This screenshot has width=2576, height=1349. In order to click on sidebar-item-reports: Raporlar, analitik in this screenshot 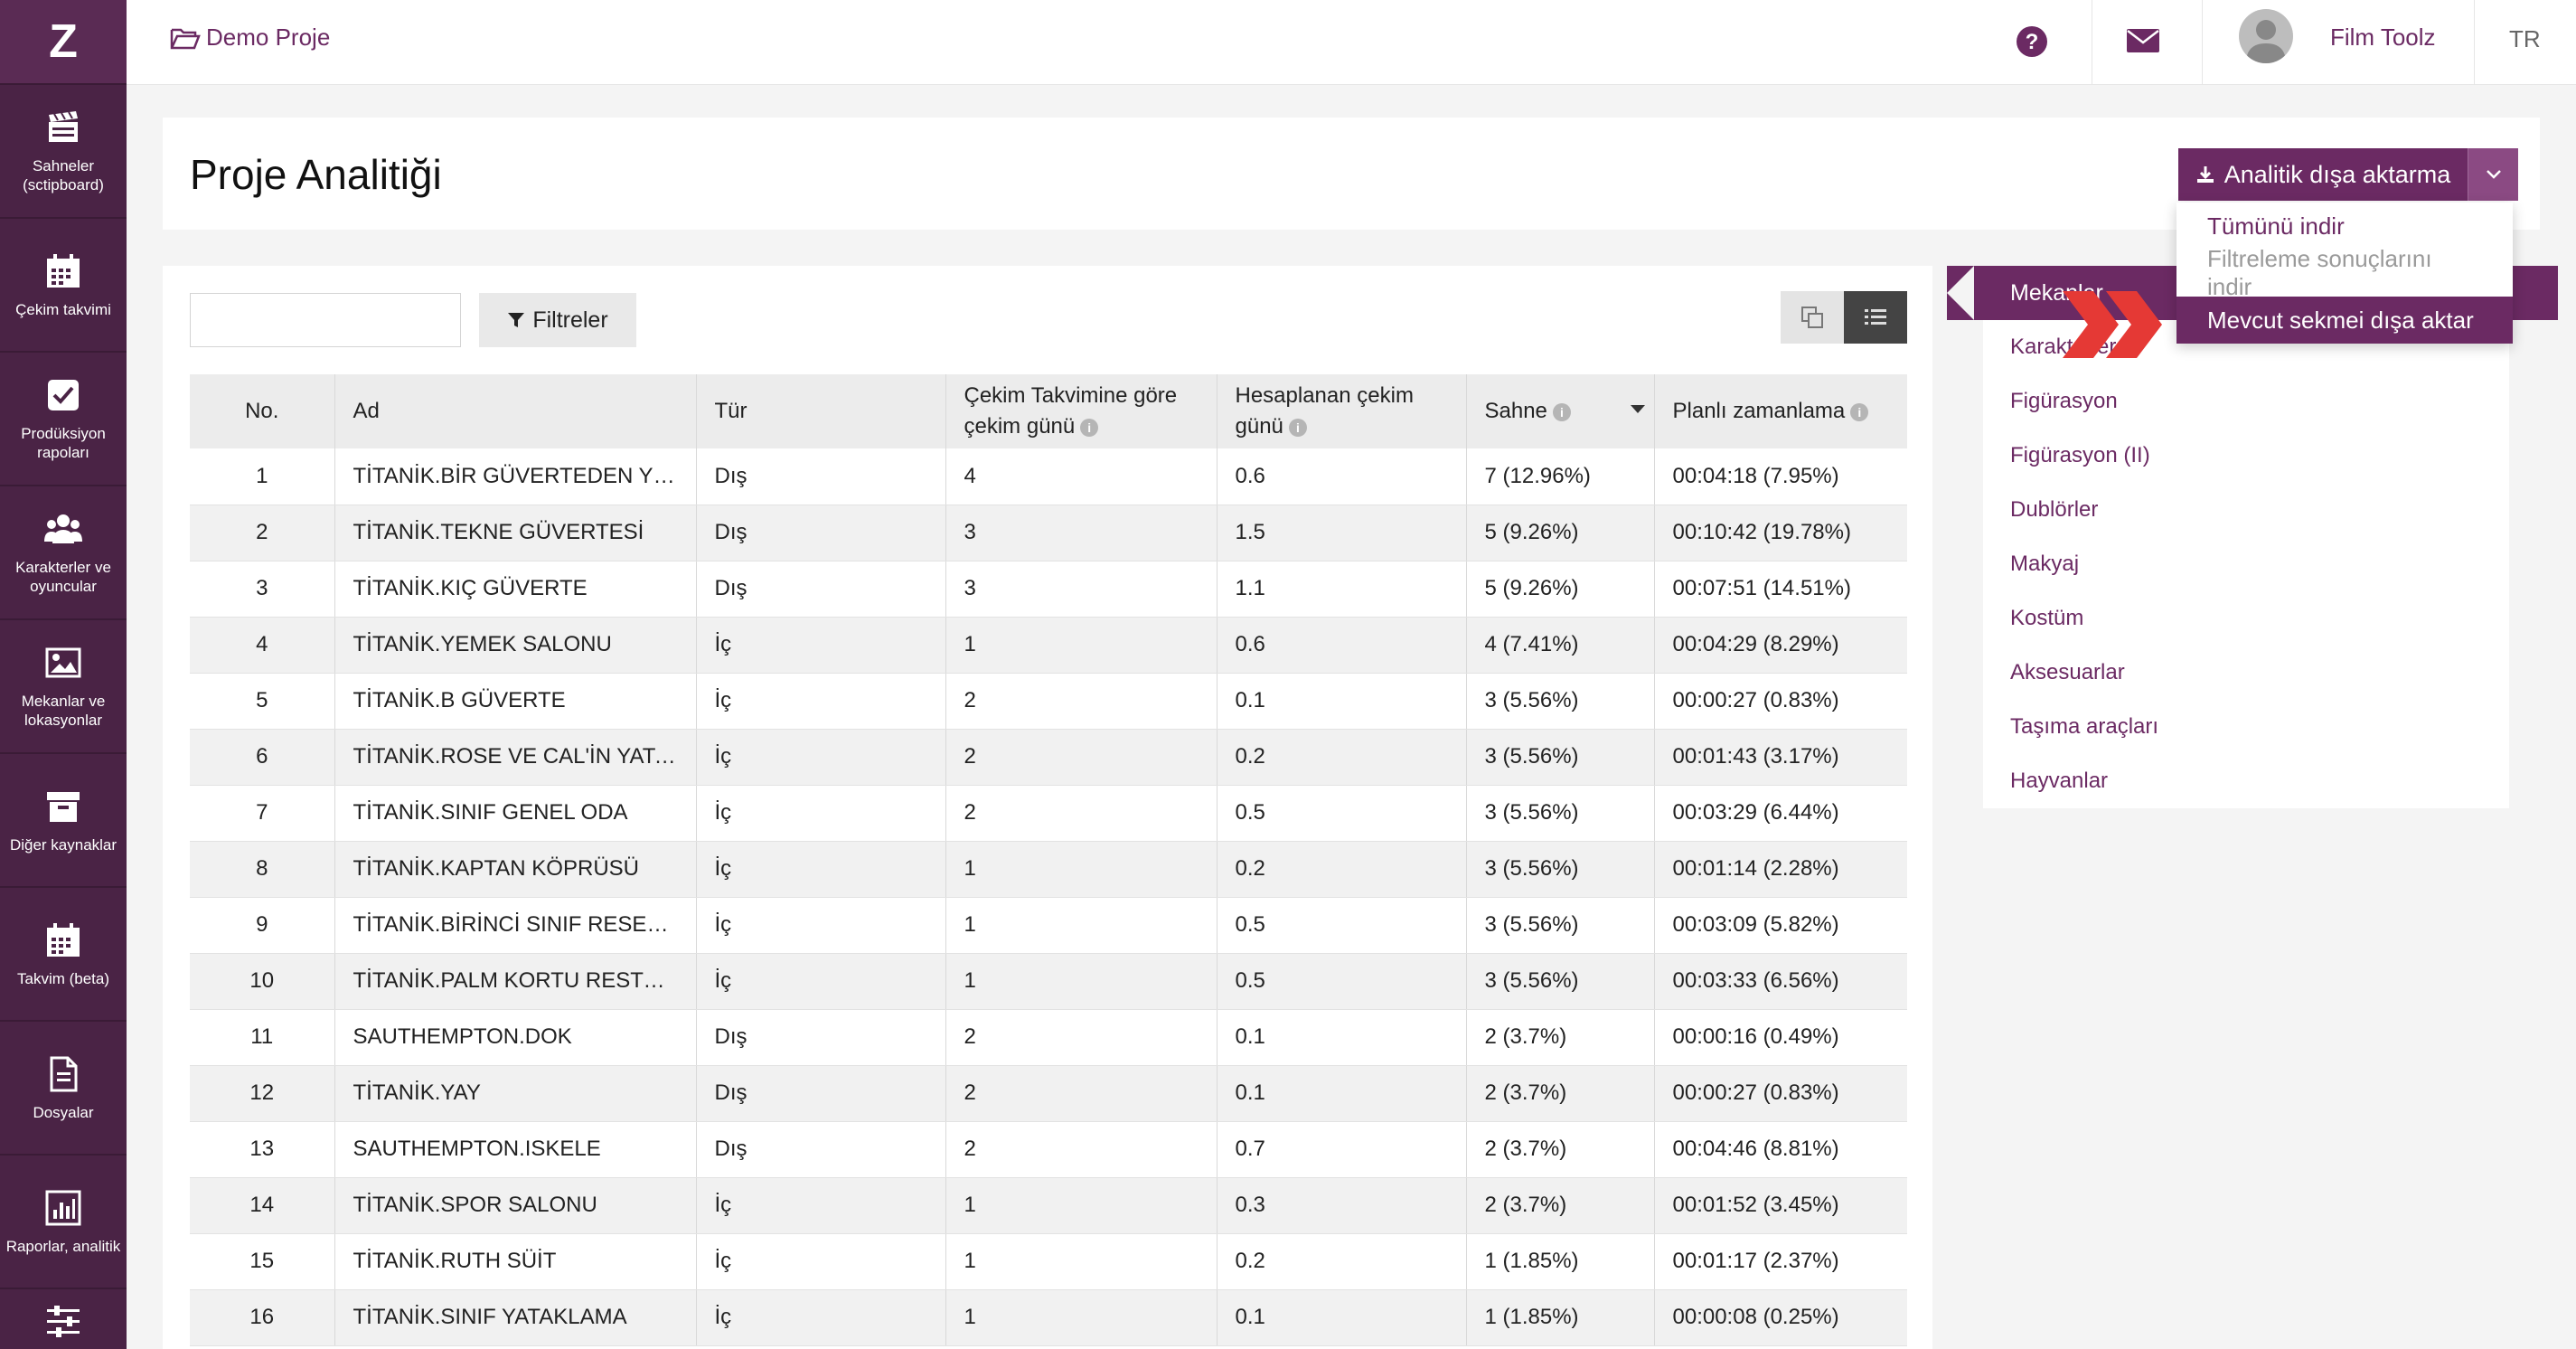, I will do `click(63, 1223)`.